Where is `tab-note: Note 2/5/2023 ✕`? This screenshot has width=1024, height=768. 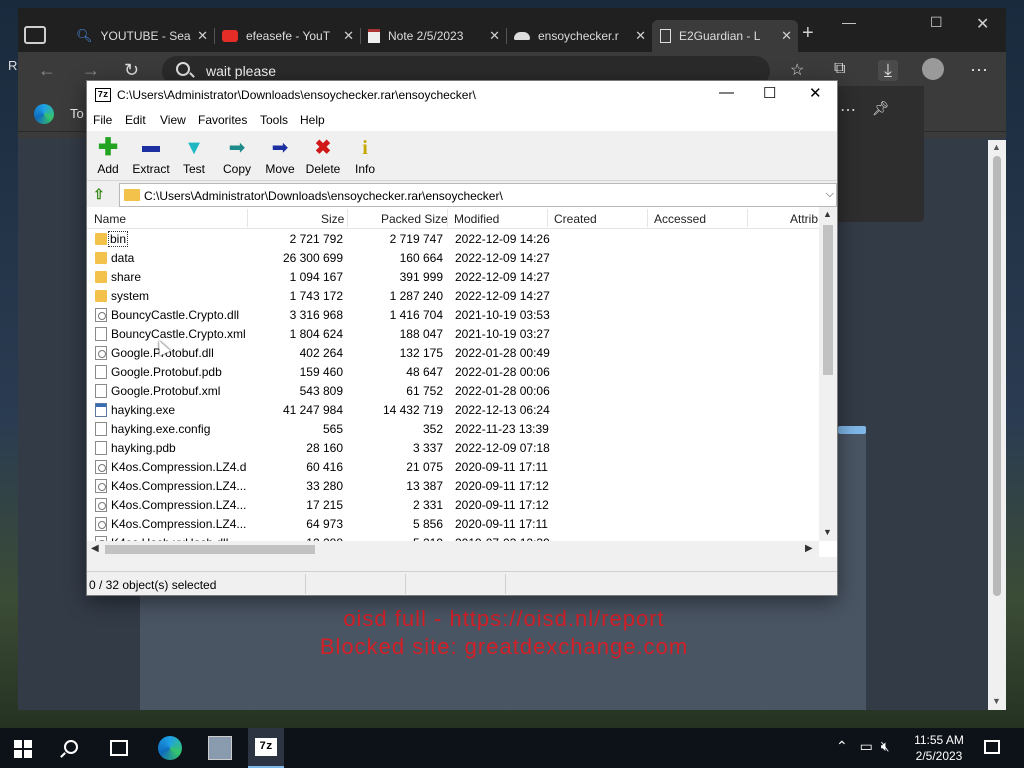 tab-note: Note 2/5/2023 ✕ is located at coordinates (433, 36).